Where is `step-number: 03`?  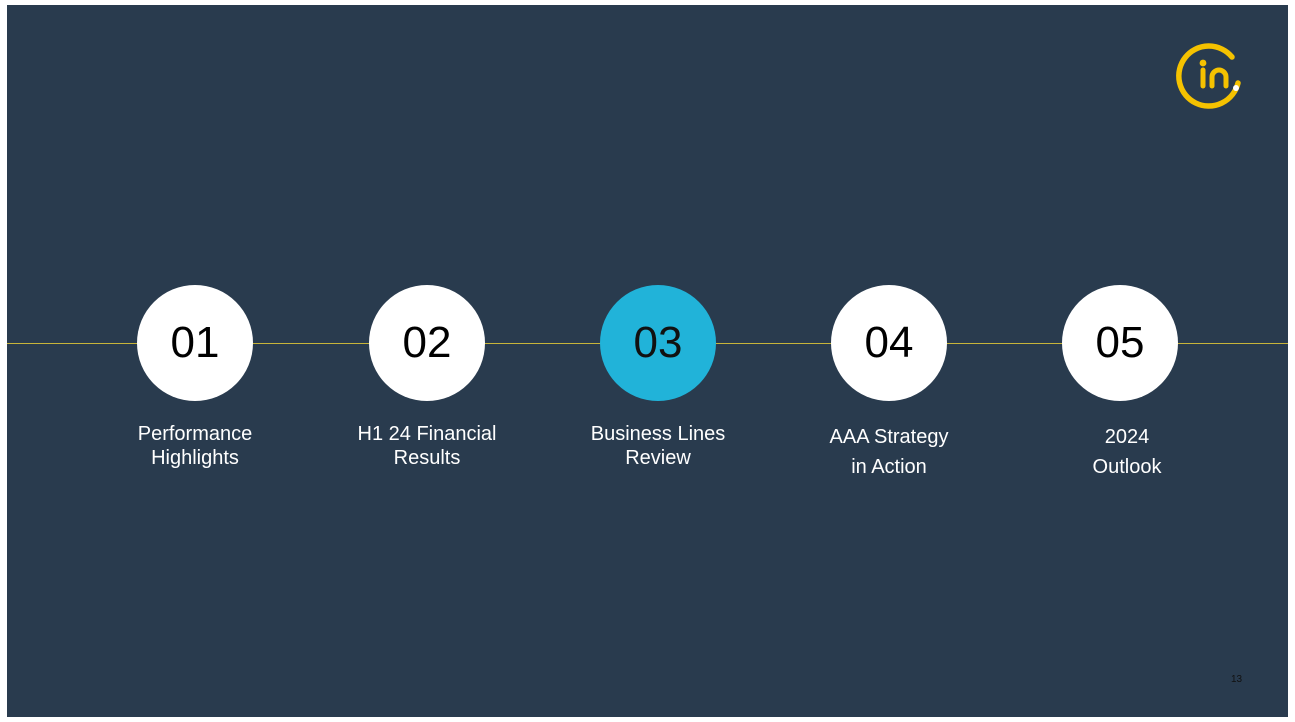 step-number: 03 is located at coordinates (658, 342).